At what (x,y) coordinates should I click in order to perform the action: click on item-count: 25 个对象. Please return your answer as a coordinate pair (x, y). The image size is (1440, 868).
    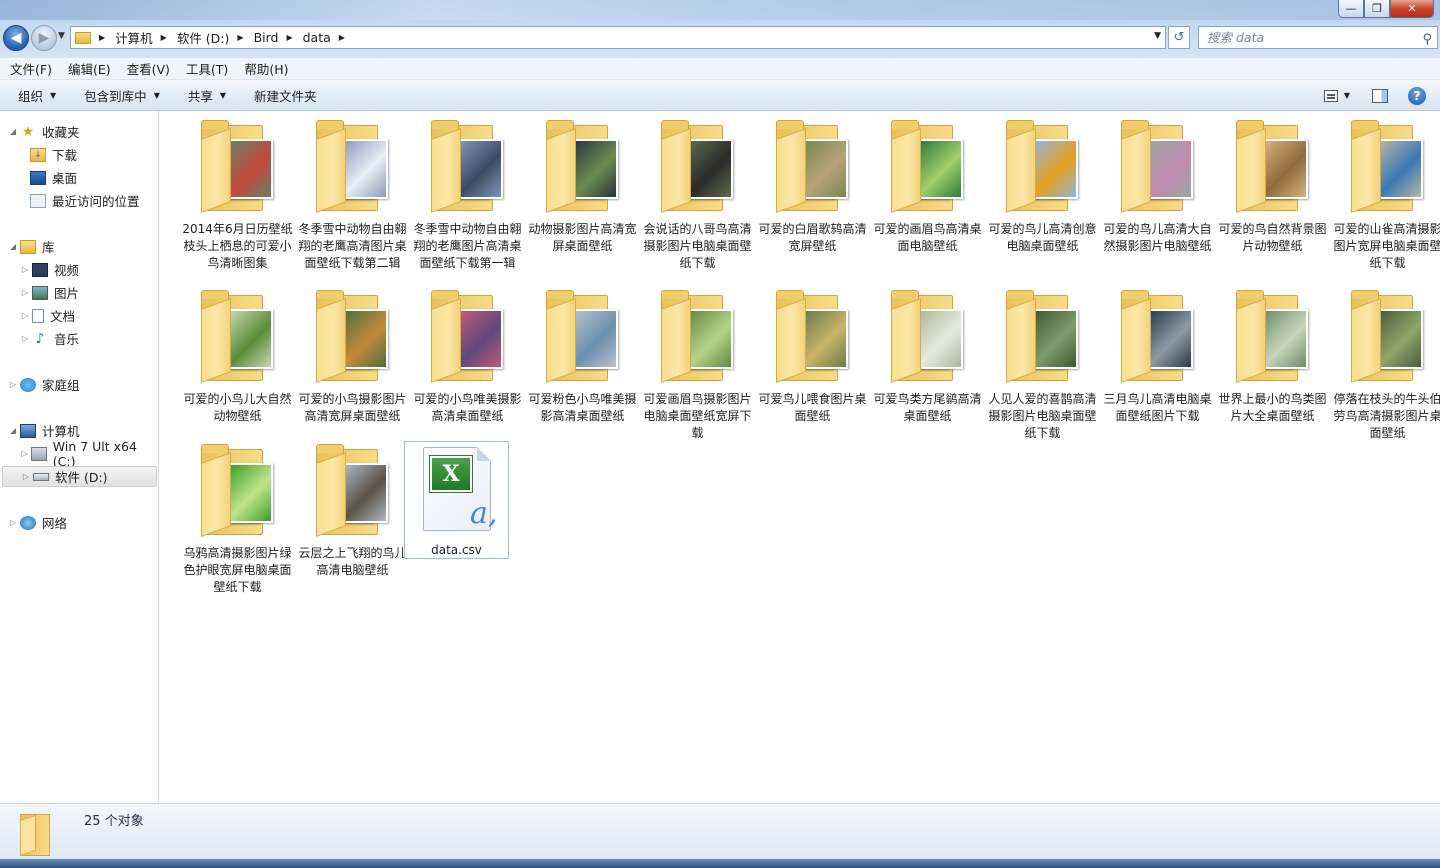
    Looking at the image, I should click on (114, 821).